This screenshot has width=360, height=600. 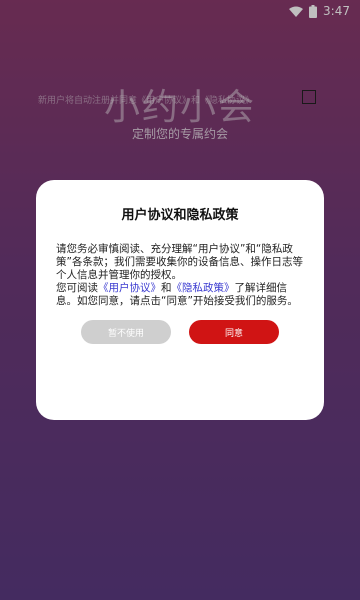 I want to click on user-agreement-link: 《用户协议》, so click(x=129, y=288).